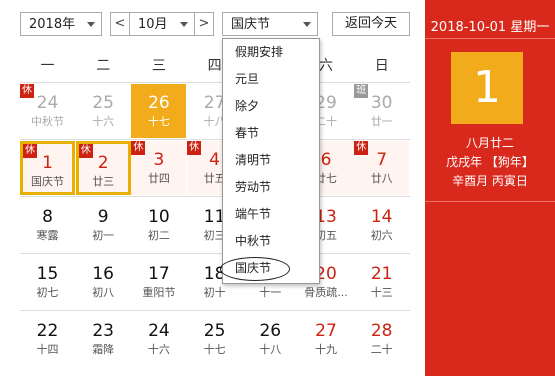 This screenshot has width=555, height=376. What do you see at coordinates (159, 168) in the screenshot?
I see `day-cell: 休 3 廿四` at bounding box center [159, 168].